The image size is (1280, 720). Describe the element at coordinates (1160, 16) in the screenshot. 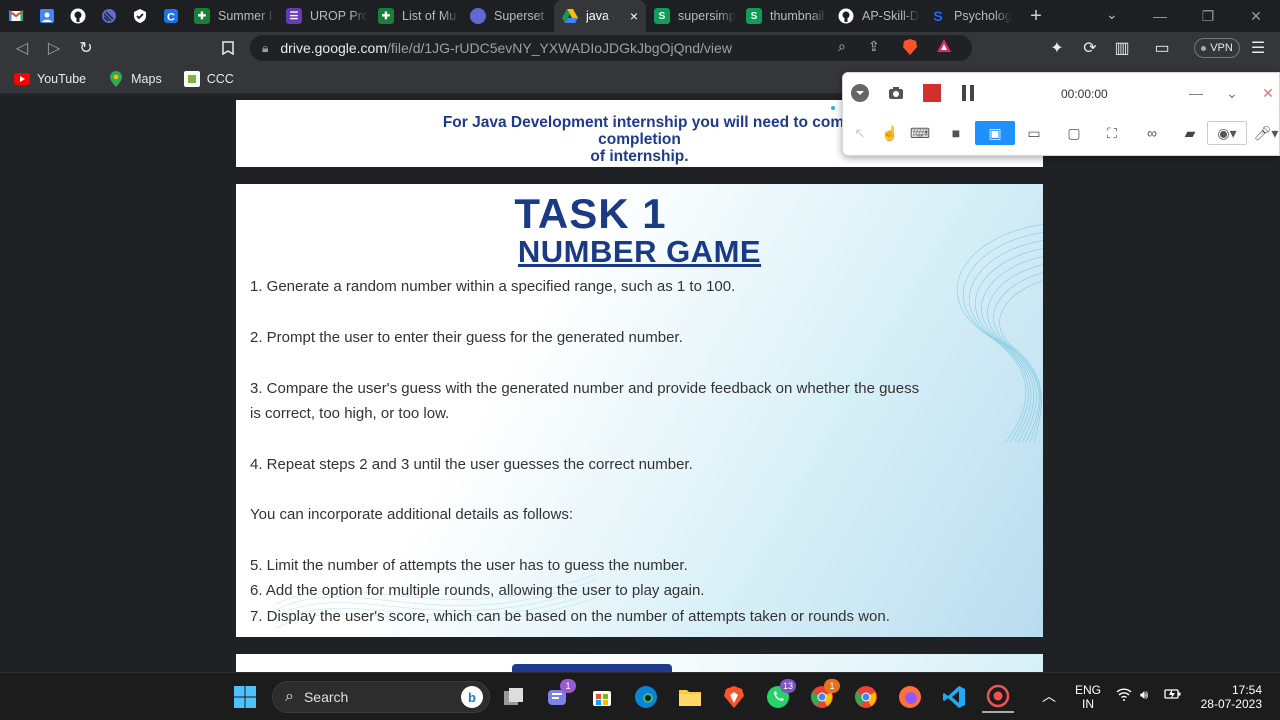

I see `minimize-icon: —` at that location.